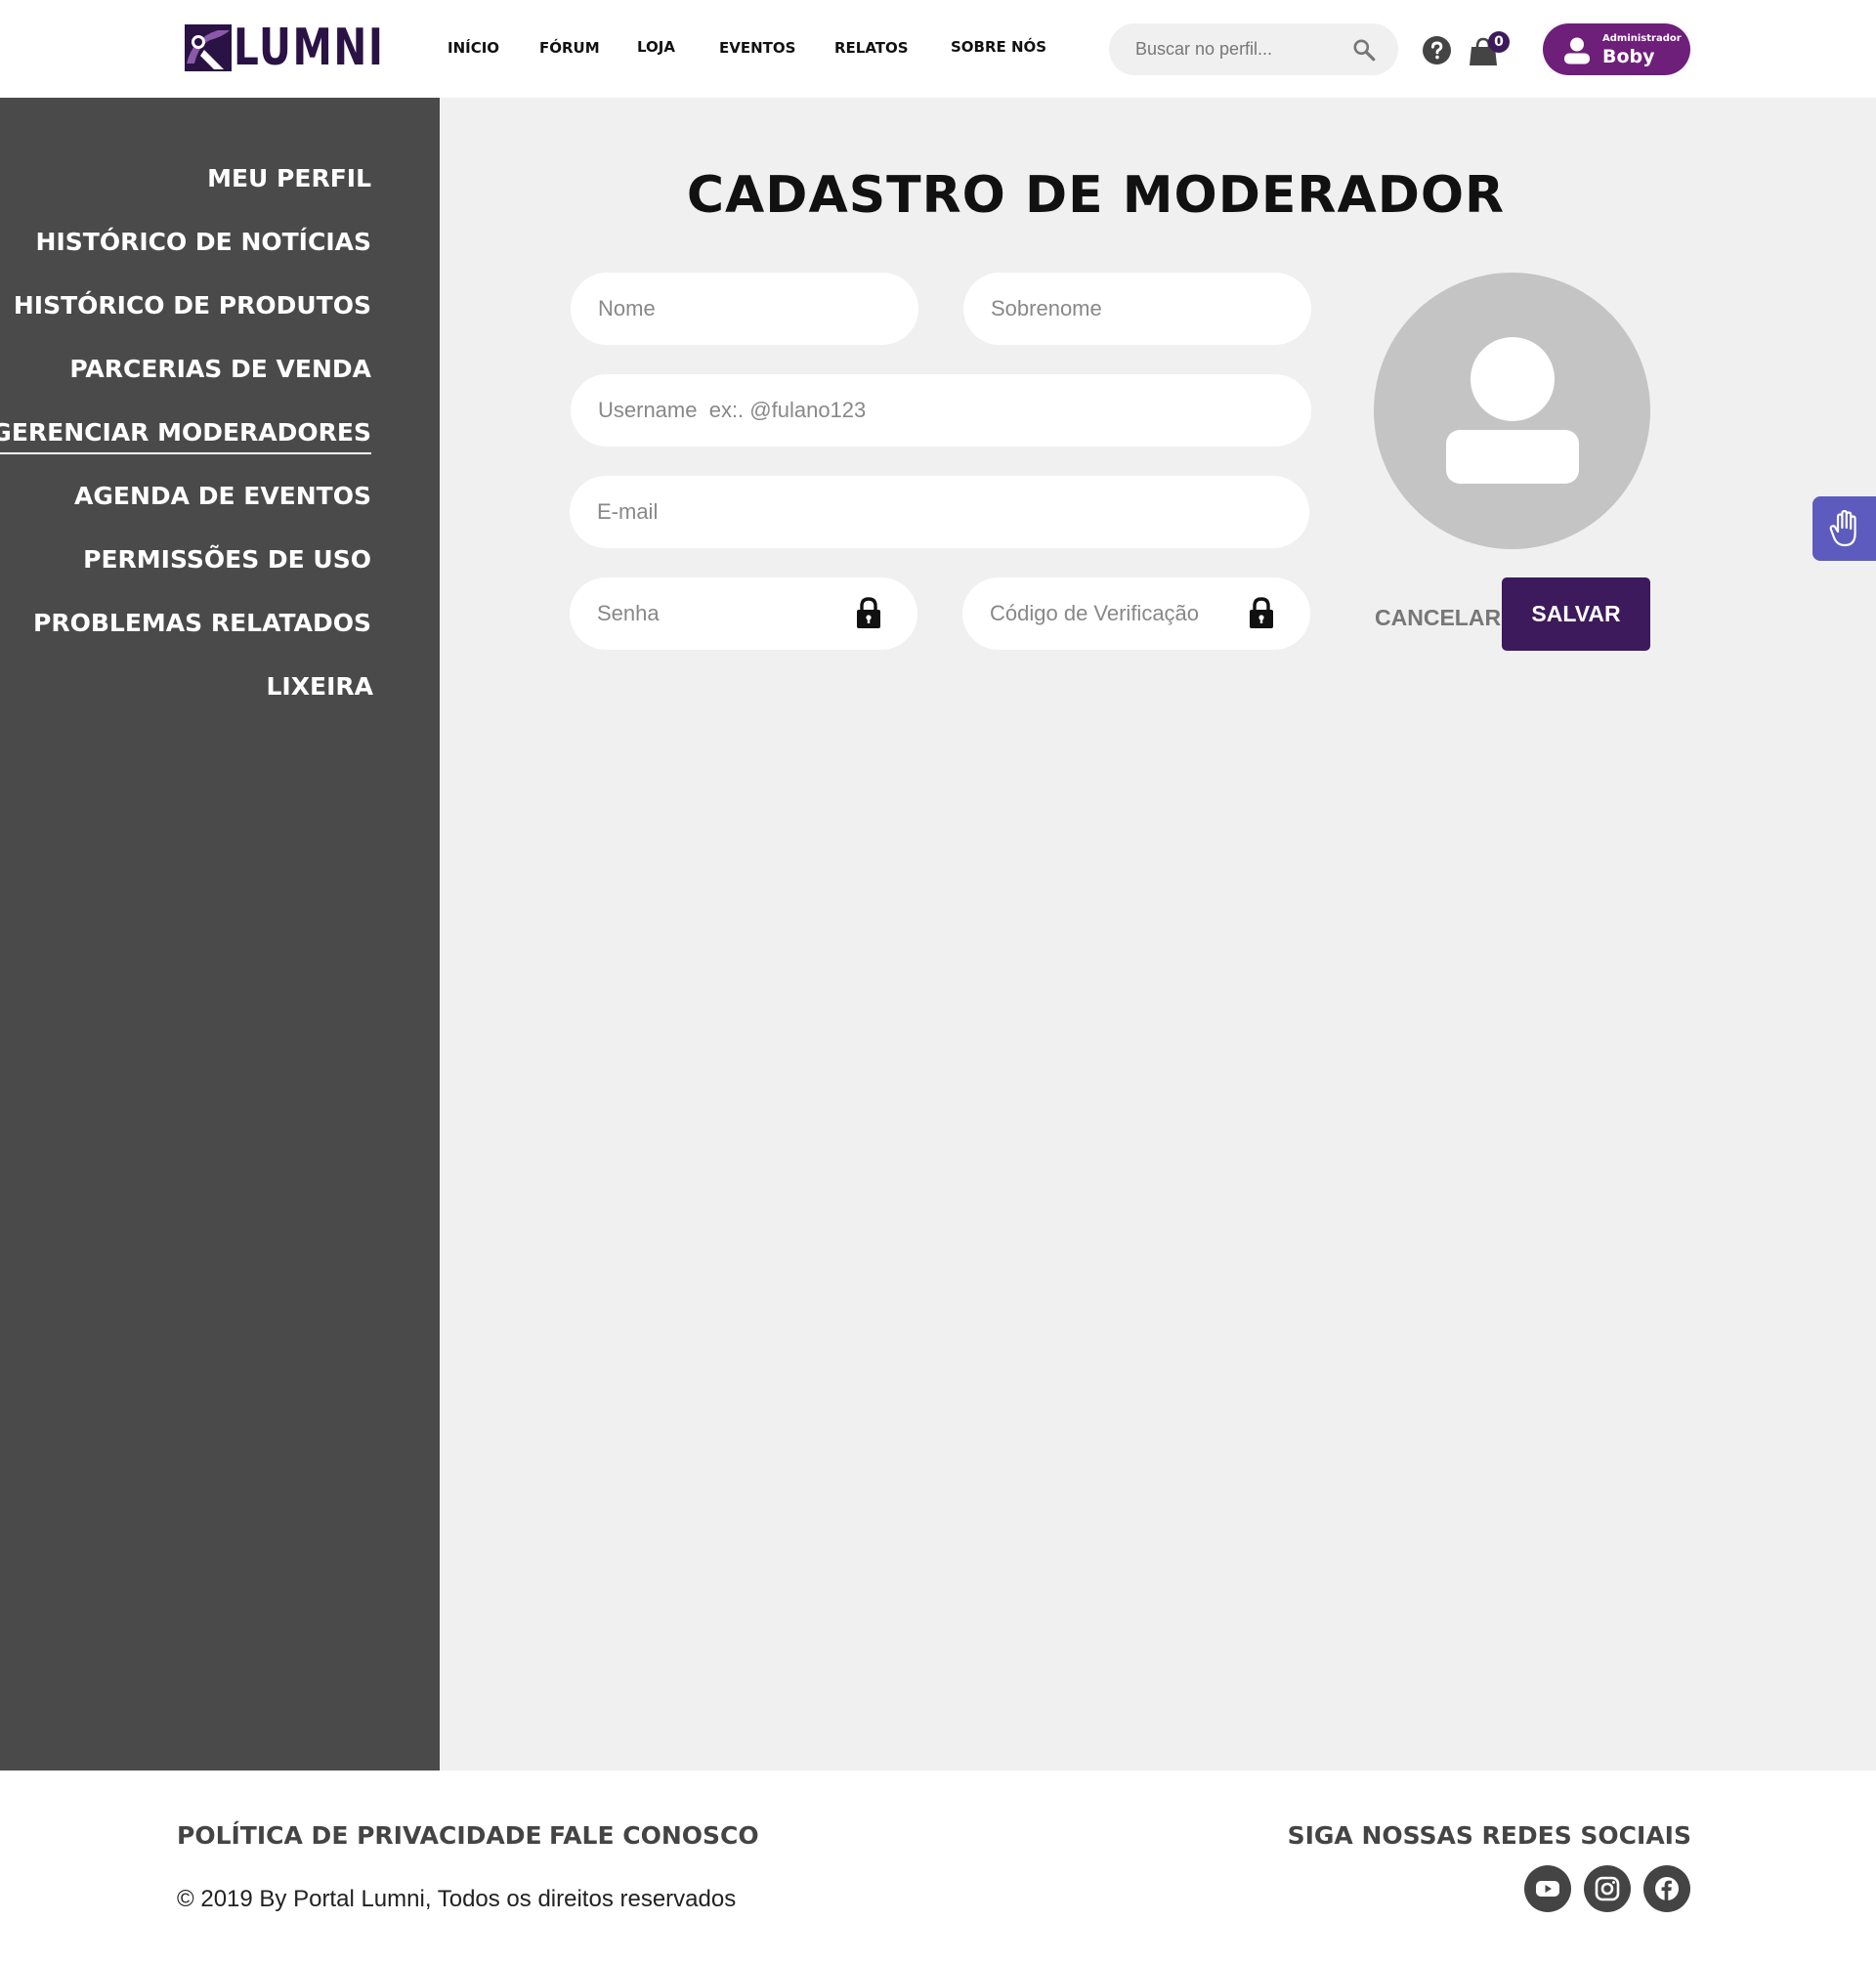  Describe the element at coordinates (569, 48) in the screenshot. I see `nav-forum: FÓRUM` at that location.